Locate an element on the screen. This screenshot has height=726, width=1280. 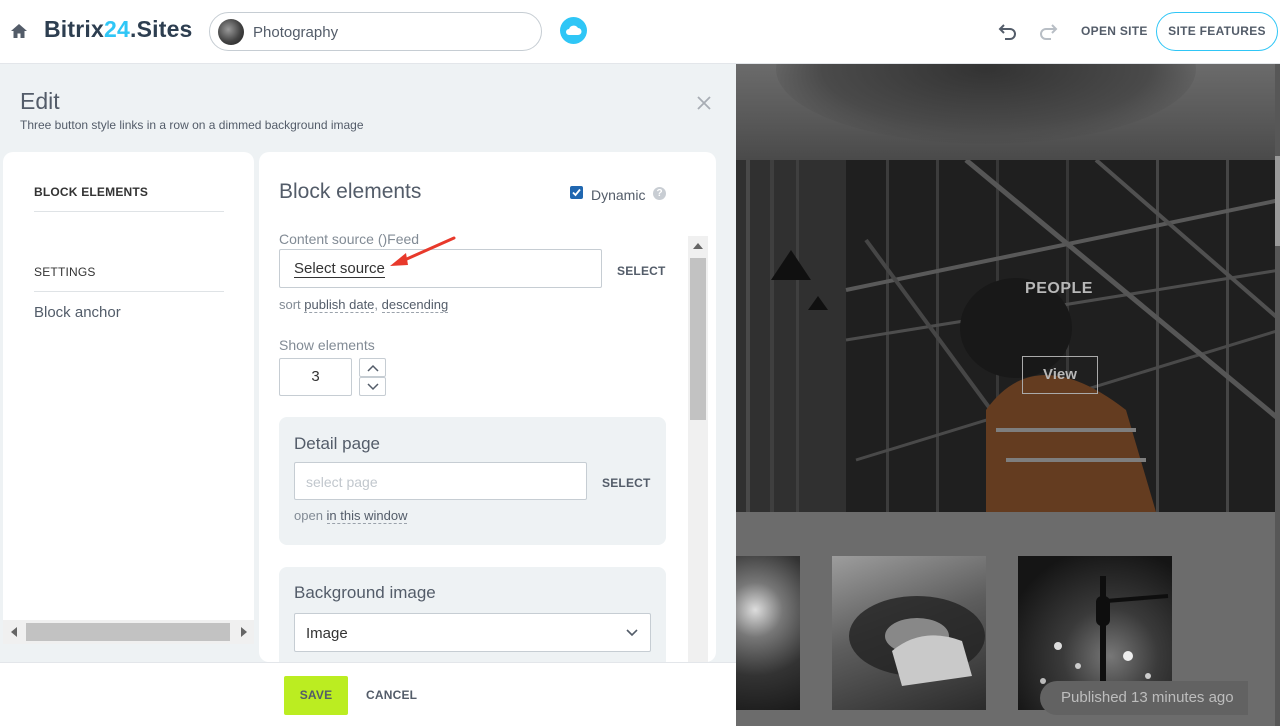
open-target-link: in this window is located at coordinates (367, 516).